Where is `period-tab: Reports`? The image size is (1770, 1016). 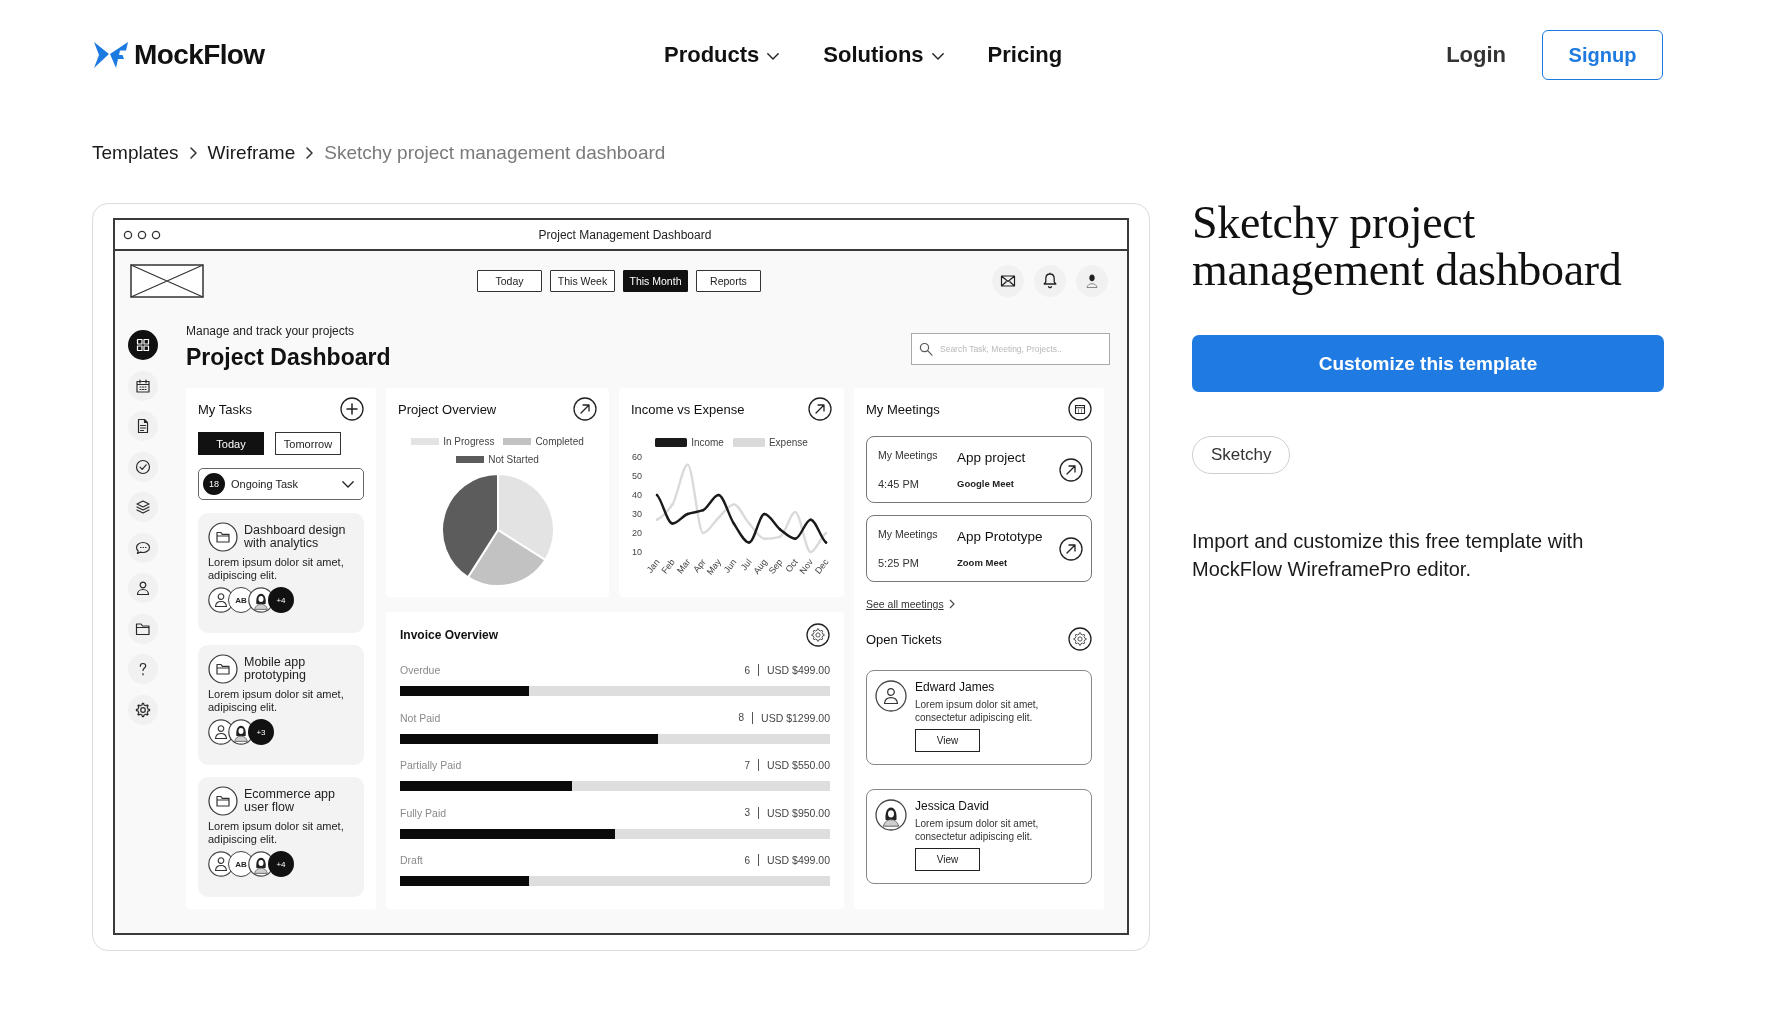
period-tab: Reports is located at coordinates (728, 281).